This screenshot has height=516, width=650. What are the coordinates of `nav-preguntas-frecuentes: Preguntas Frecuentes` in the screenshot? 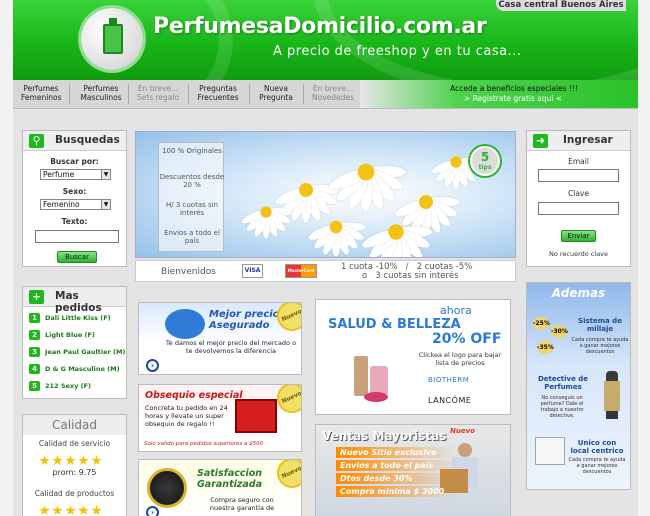 It's located at (218, 93).